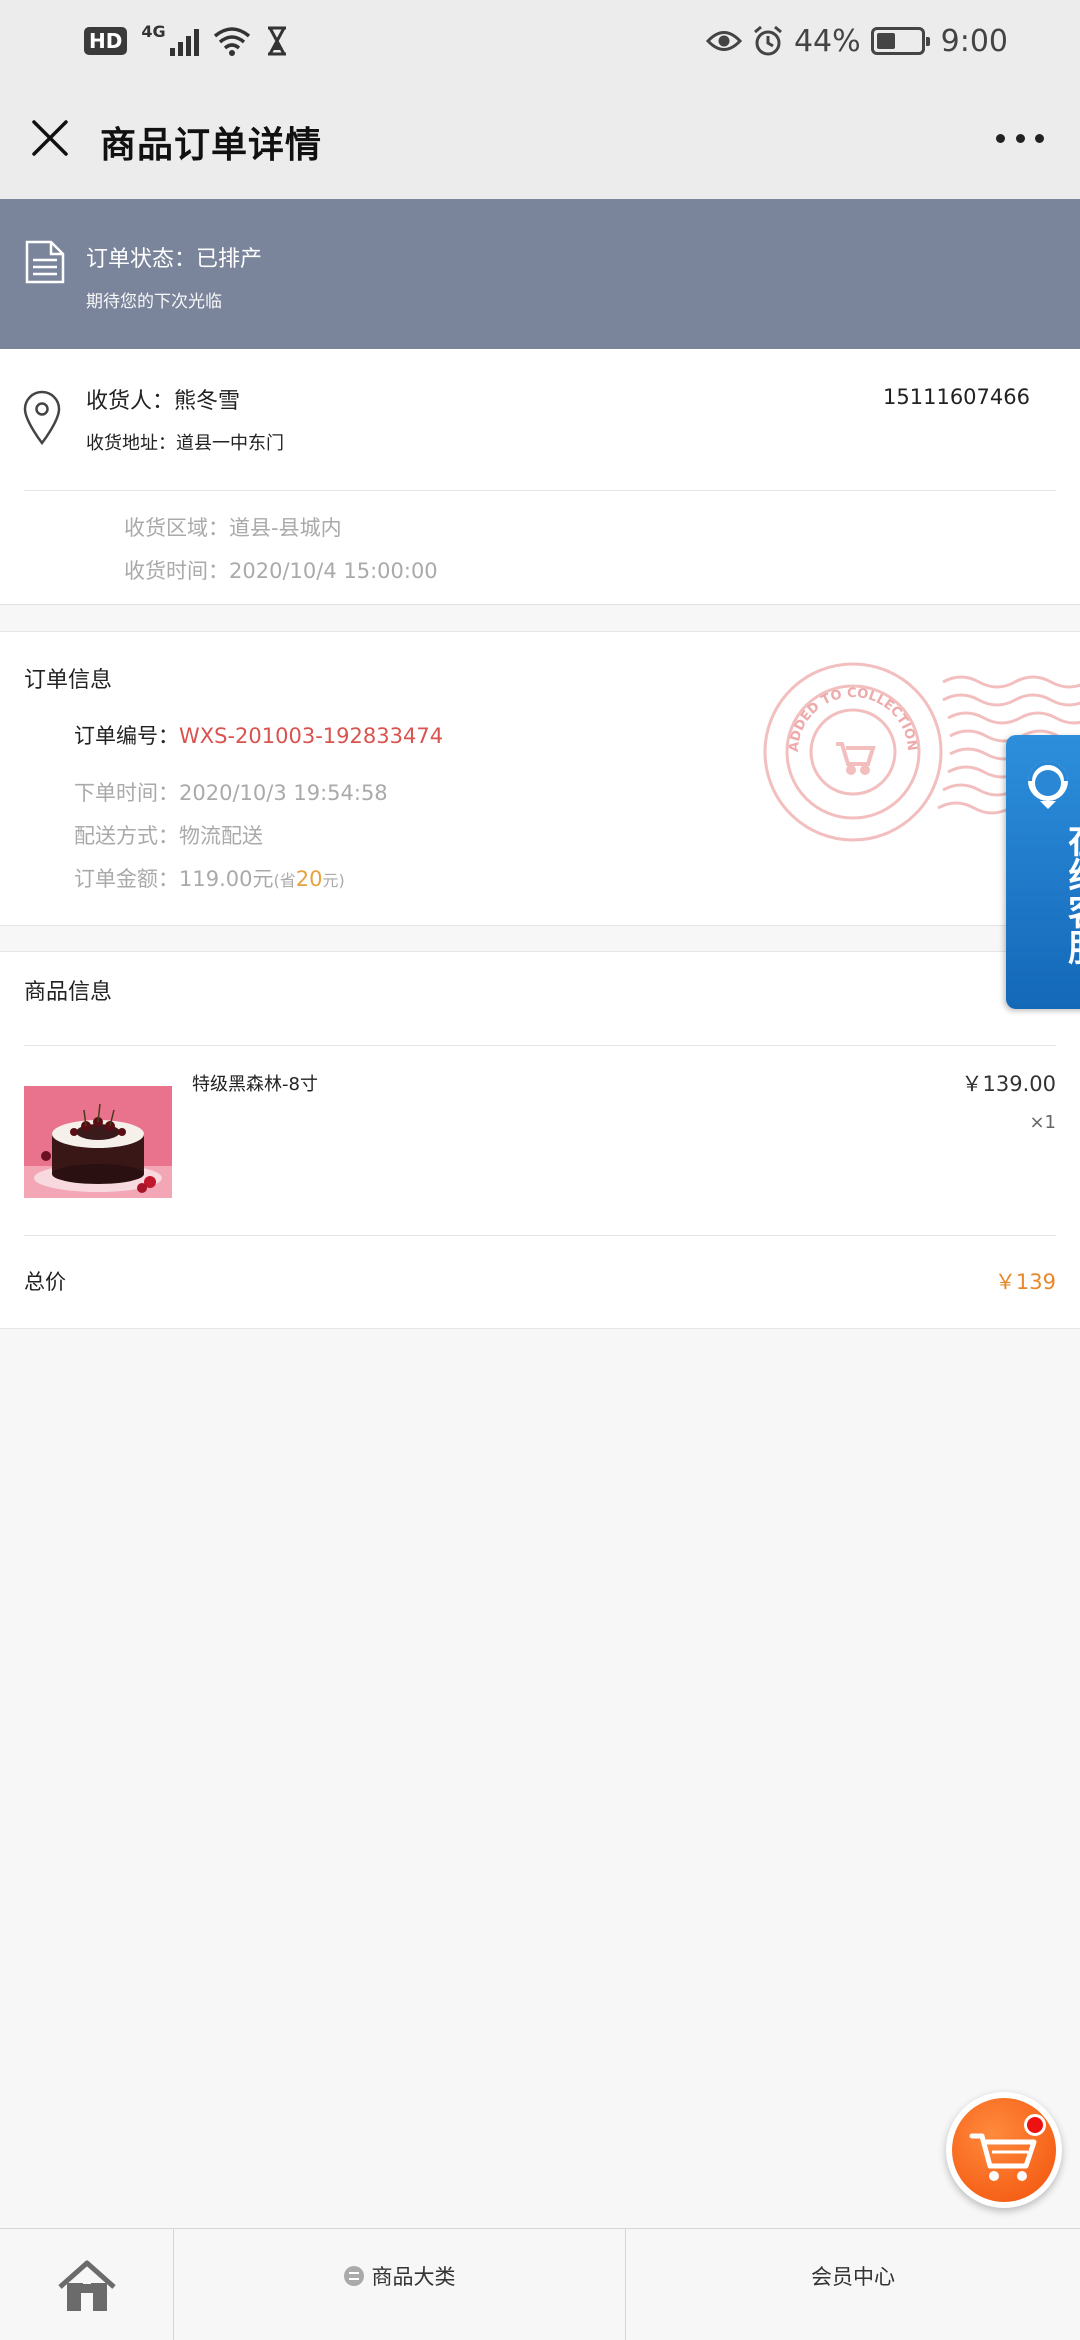 The image size is (1080, 2340). Describe the element at coordinates (853, 2277) in the screenshot. I see `nav-member-label: 会员中心` at that location.